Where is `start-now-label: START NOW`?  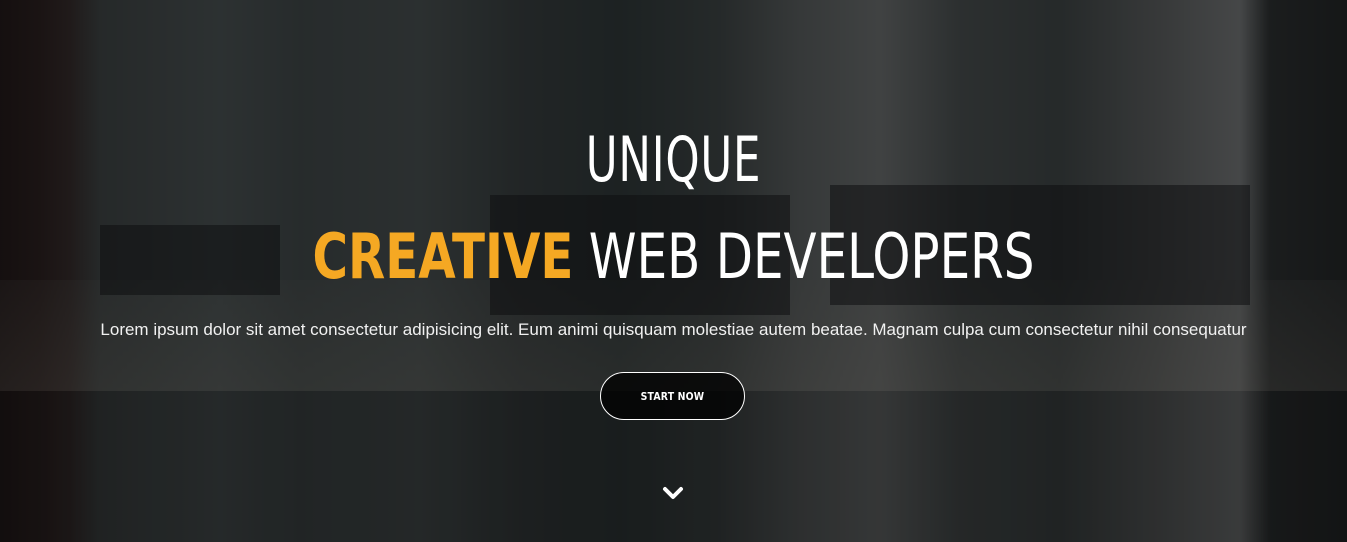 start-now-label: START NOW is located at coordinates (672, 396).